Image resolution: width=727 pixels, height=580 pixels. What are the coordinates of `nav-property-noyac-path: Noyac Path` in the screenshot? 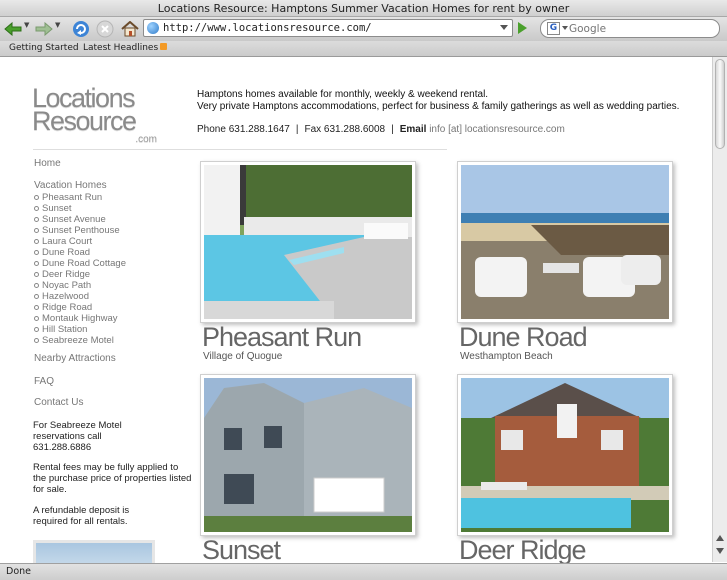 It's located at (62, 285).